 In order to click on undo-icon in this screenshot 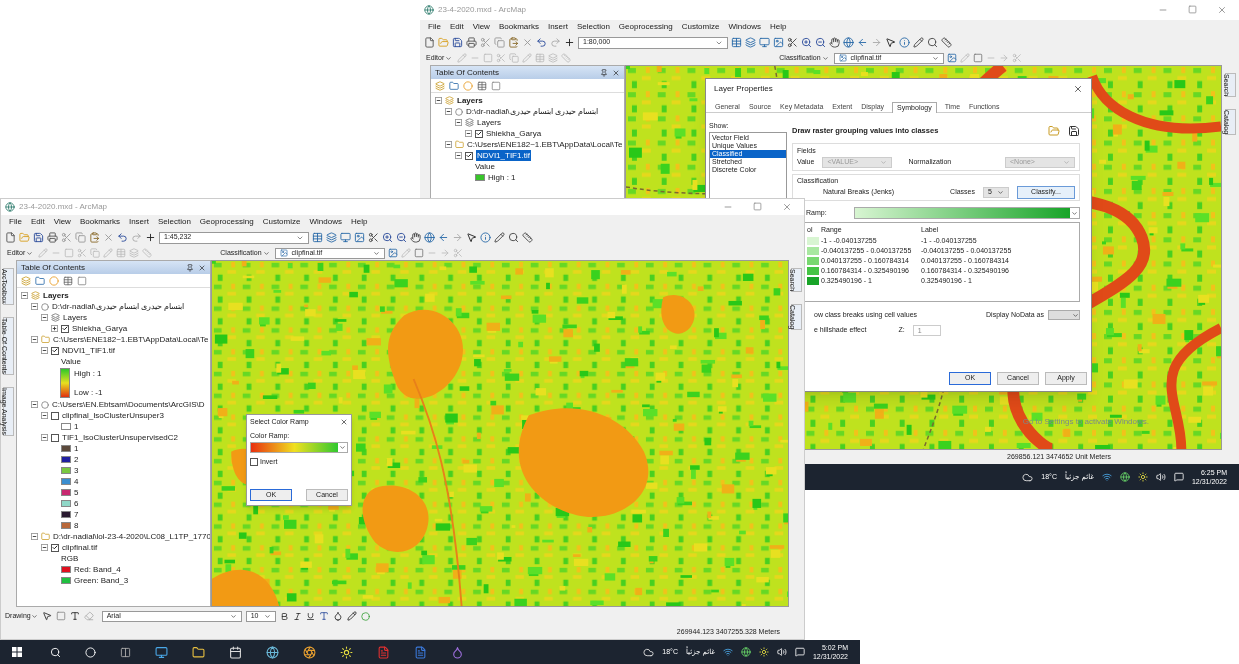, I will do `click(122, 237)`.